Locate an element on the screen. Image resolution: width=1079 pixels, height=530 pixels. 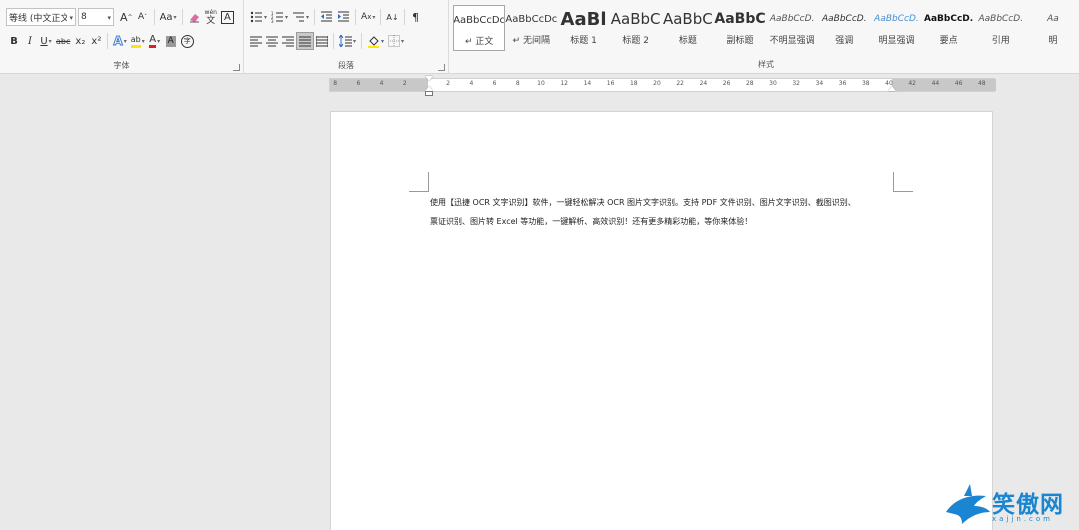
style-name: 强调 is located at coordinates (844, 41).